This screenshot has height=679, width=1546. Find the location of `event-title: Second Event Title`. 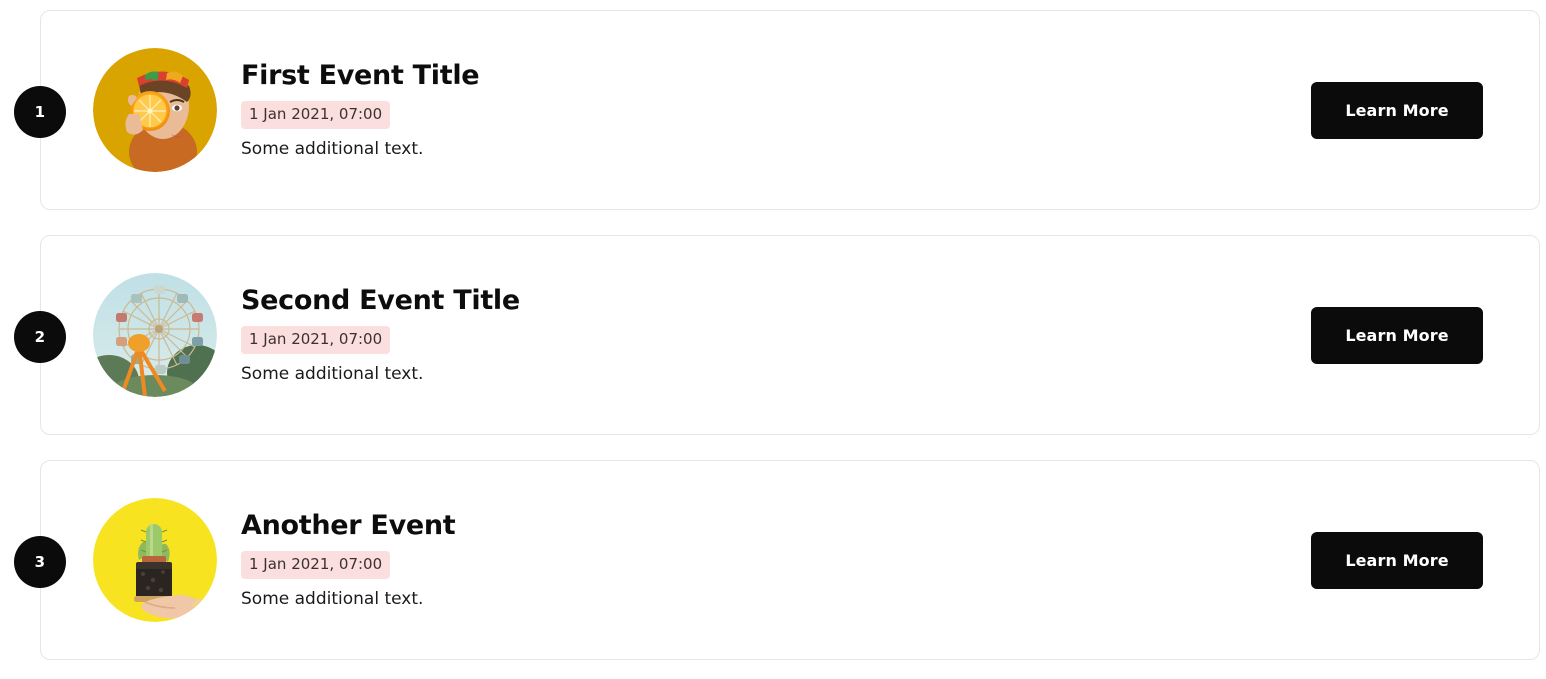

event-title: Second Event Title is located at coordinates (380, 300).